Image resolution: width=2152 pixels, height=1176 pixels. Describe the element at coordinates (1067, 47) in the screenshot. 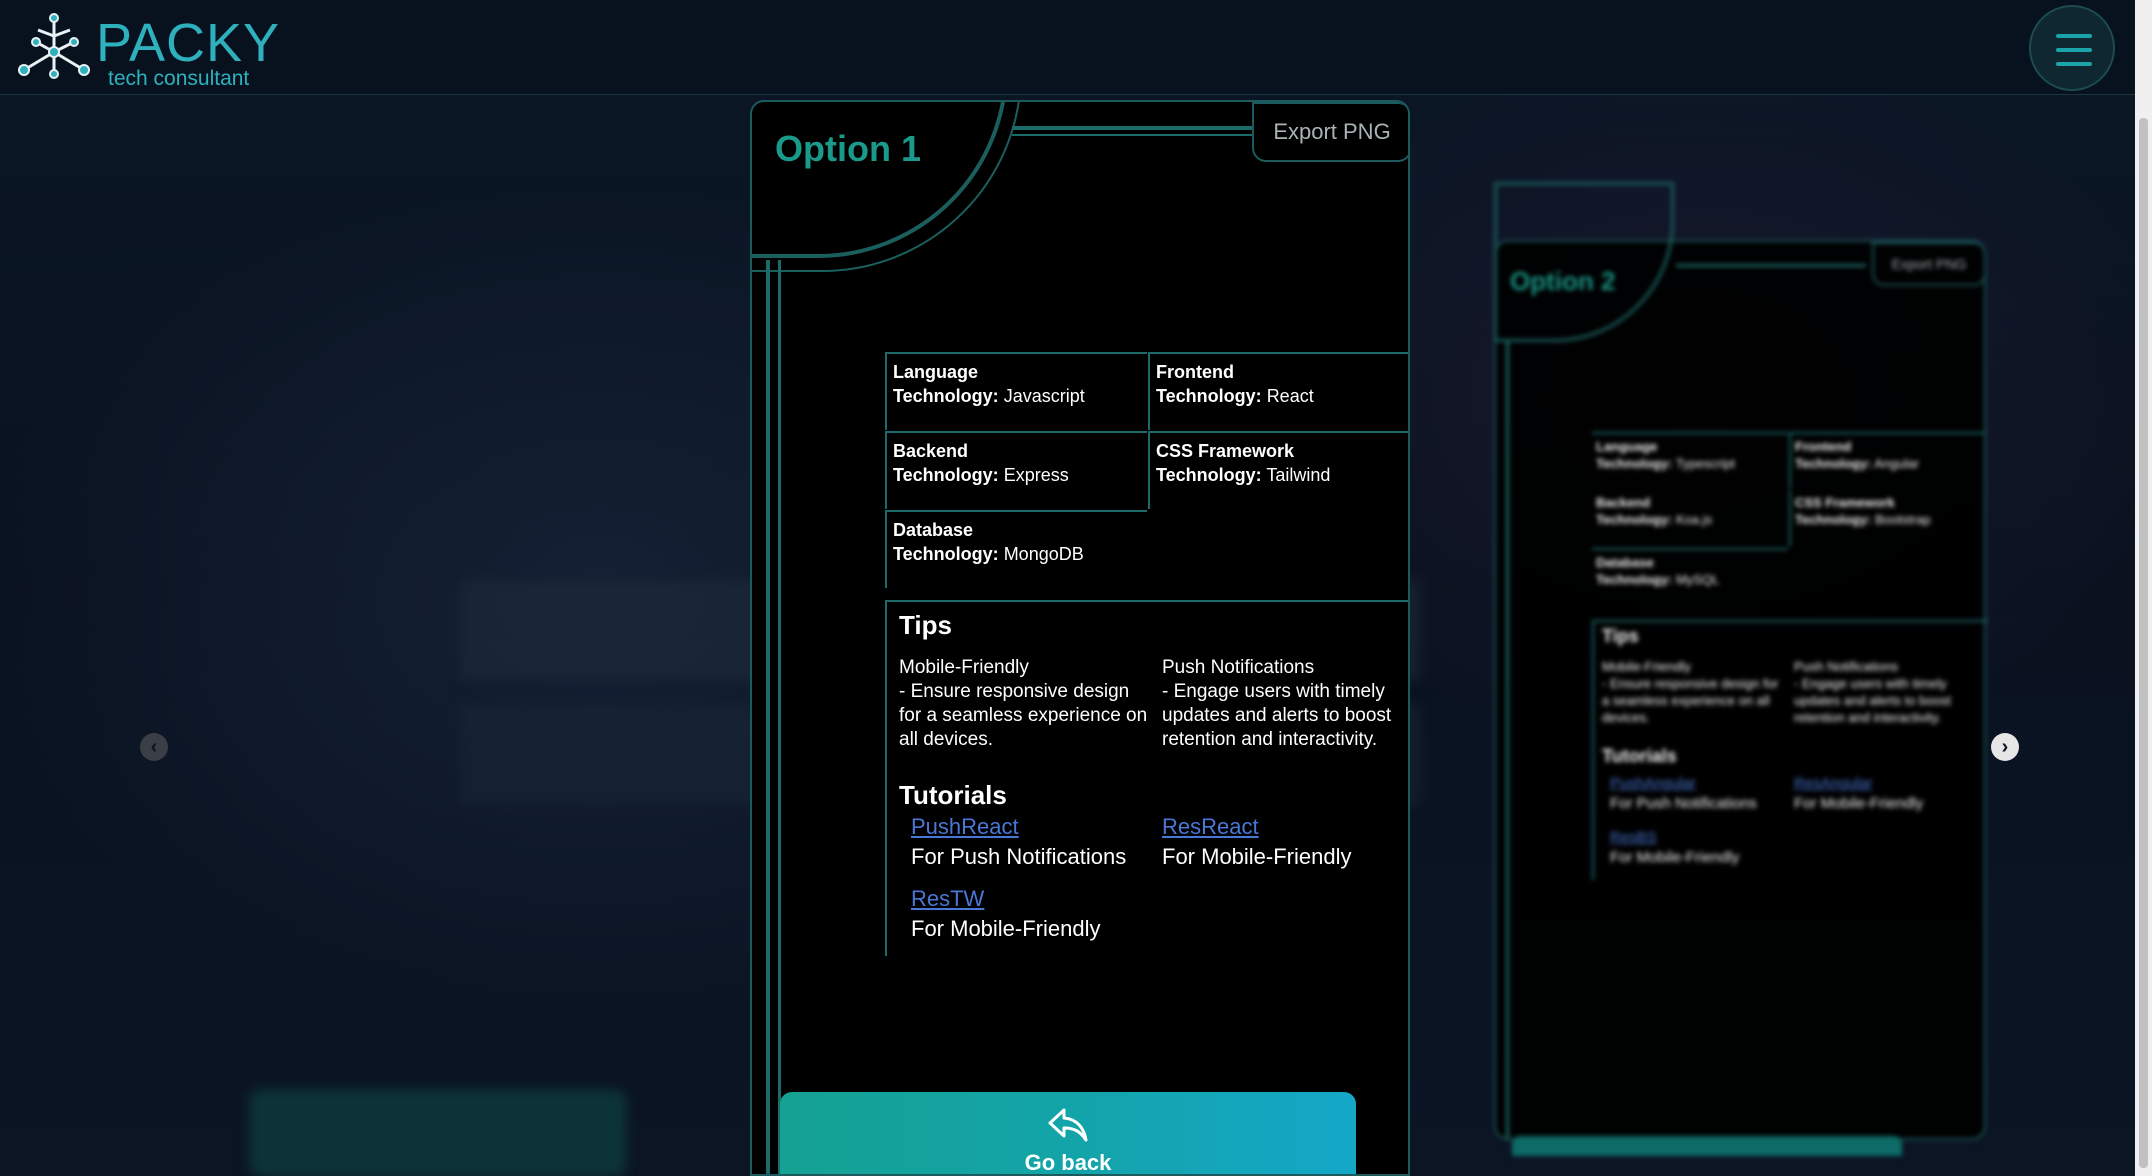

I see `site-header: PACKY tech consultant` at that location.